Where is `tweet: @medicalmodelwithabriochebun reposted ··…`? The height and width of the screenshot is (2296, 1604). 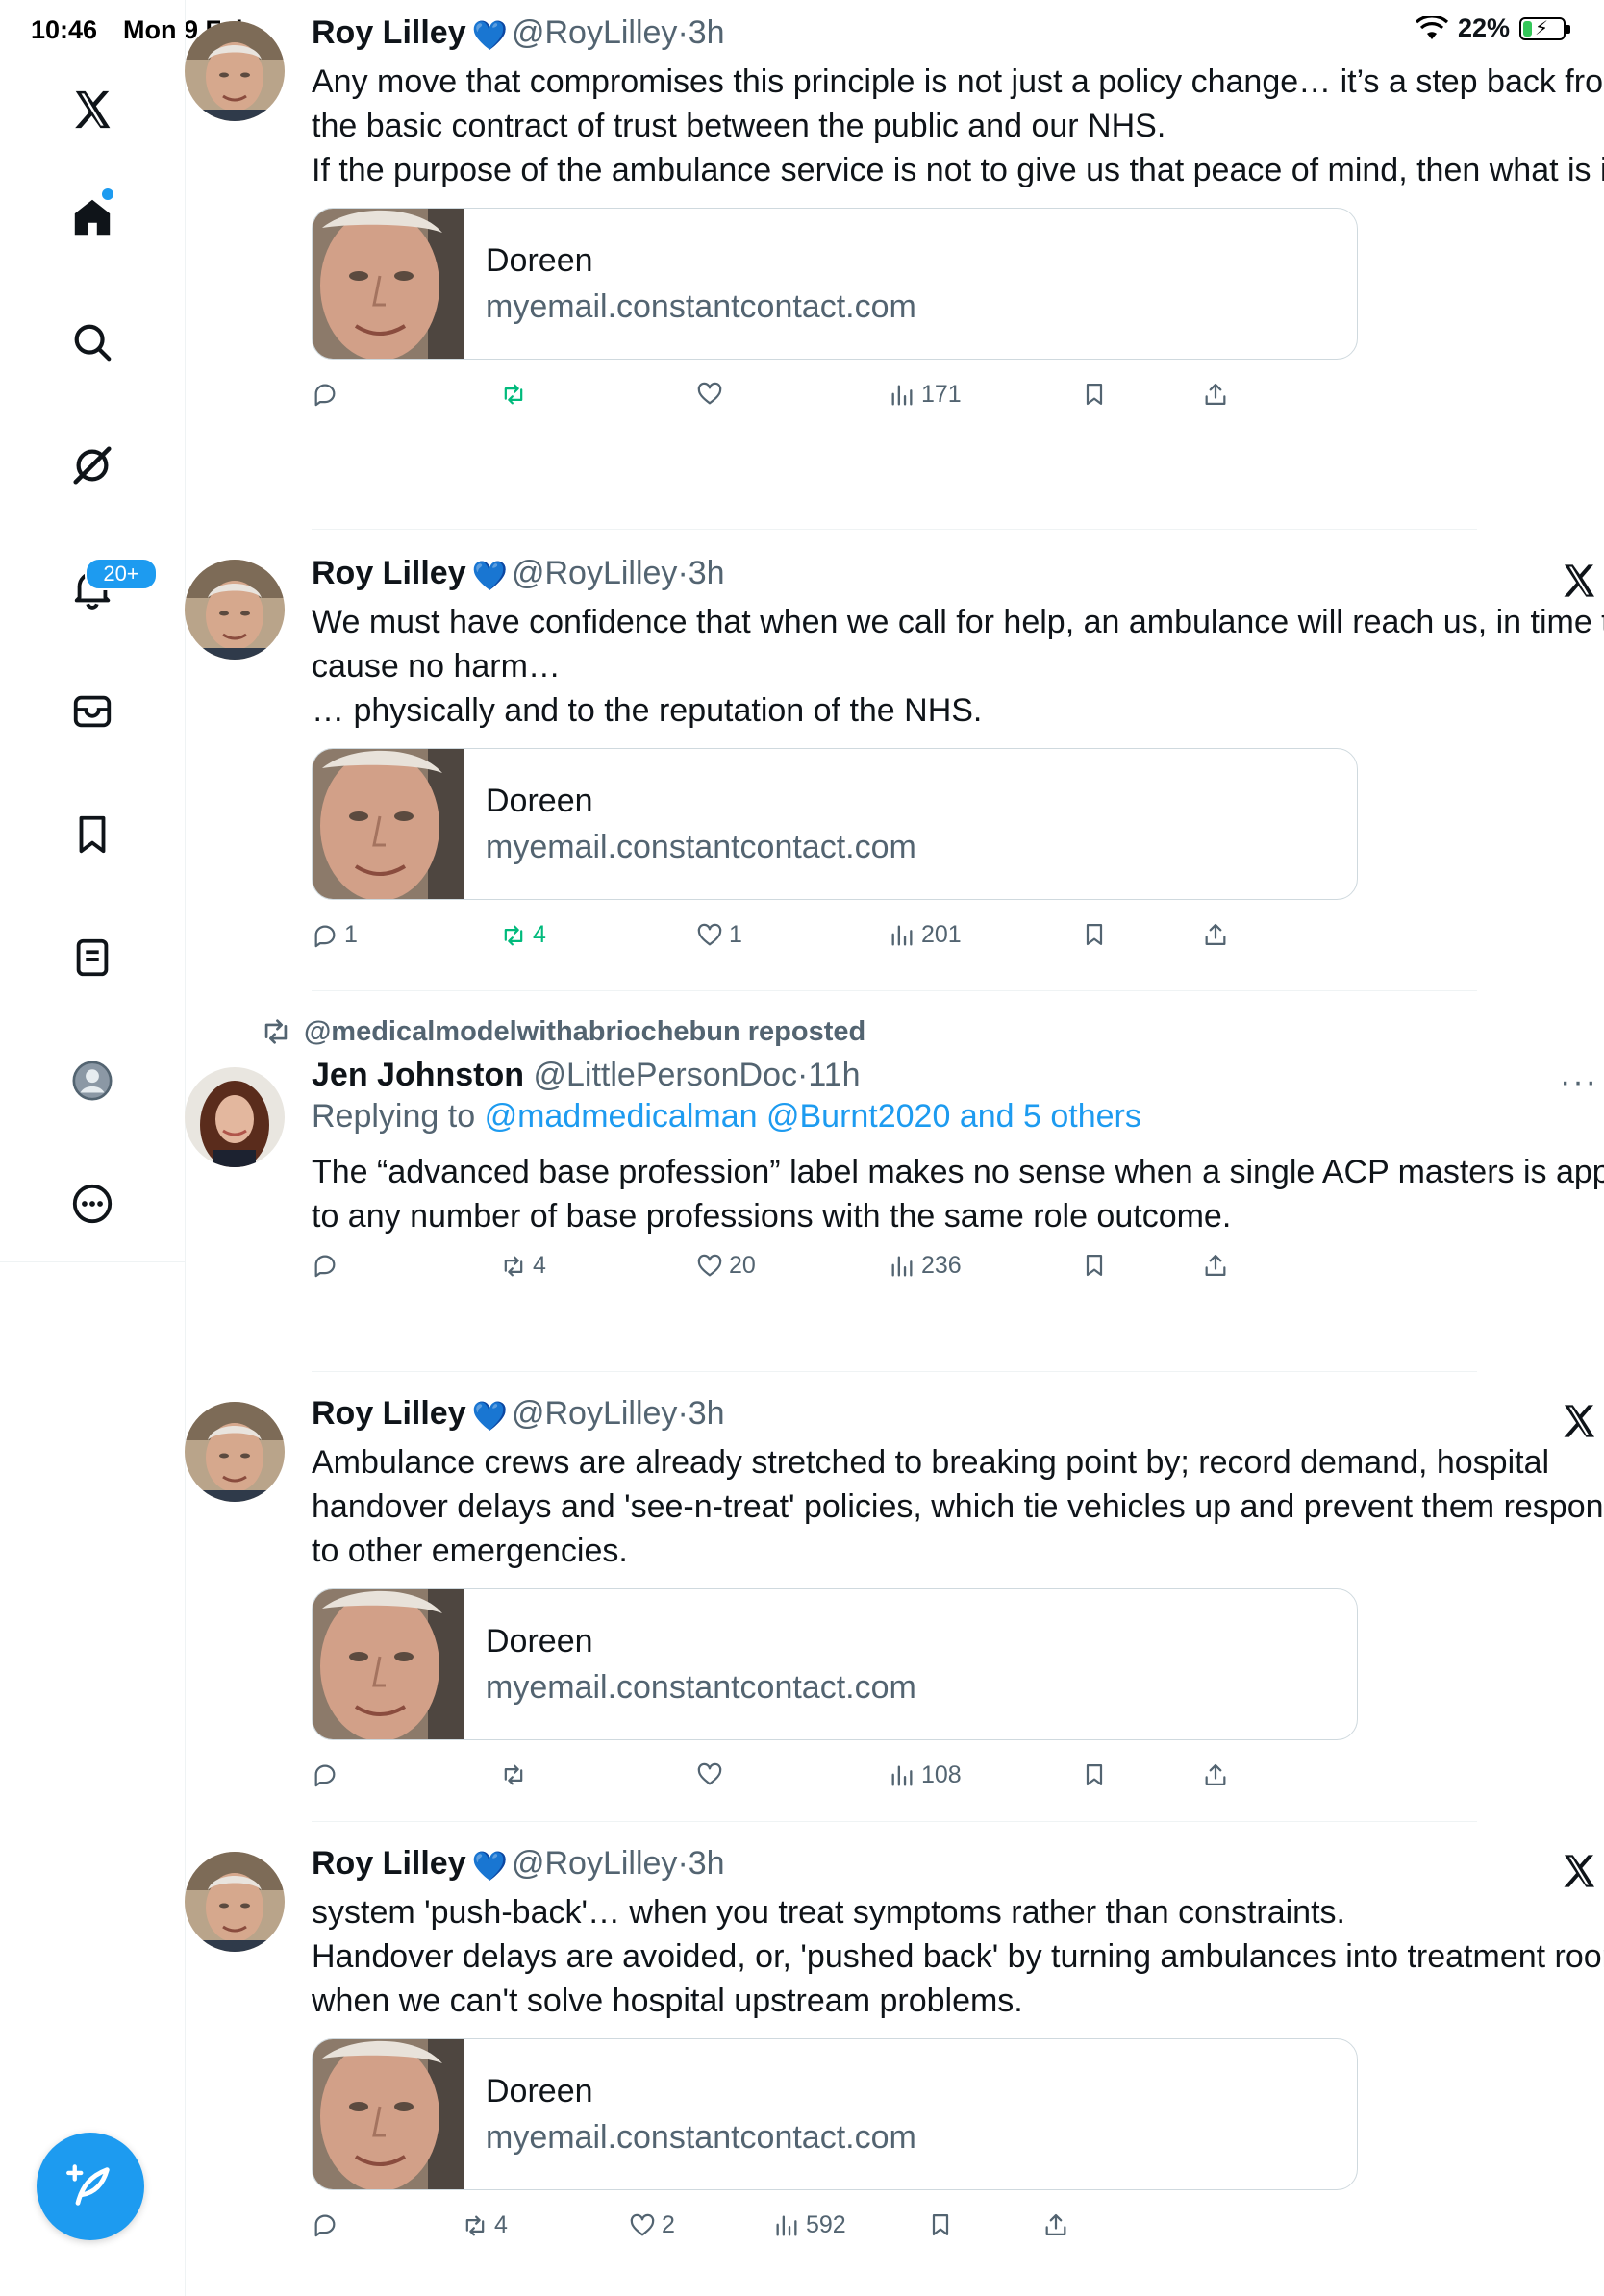 tweet: @medicalmodelwithabriochebun reposted ··… is located at coordinates (958, 1153).